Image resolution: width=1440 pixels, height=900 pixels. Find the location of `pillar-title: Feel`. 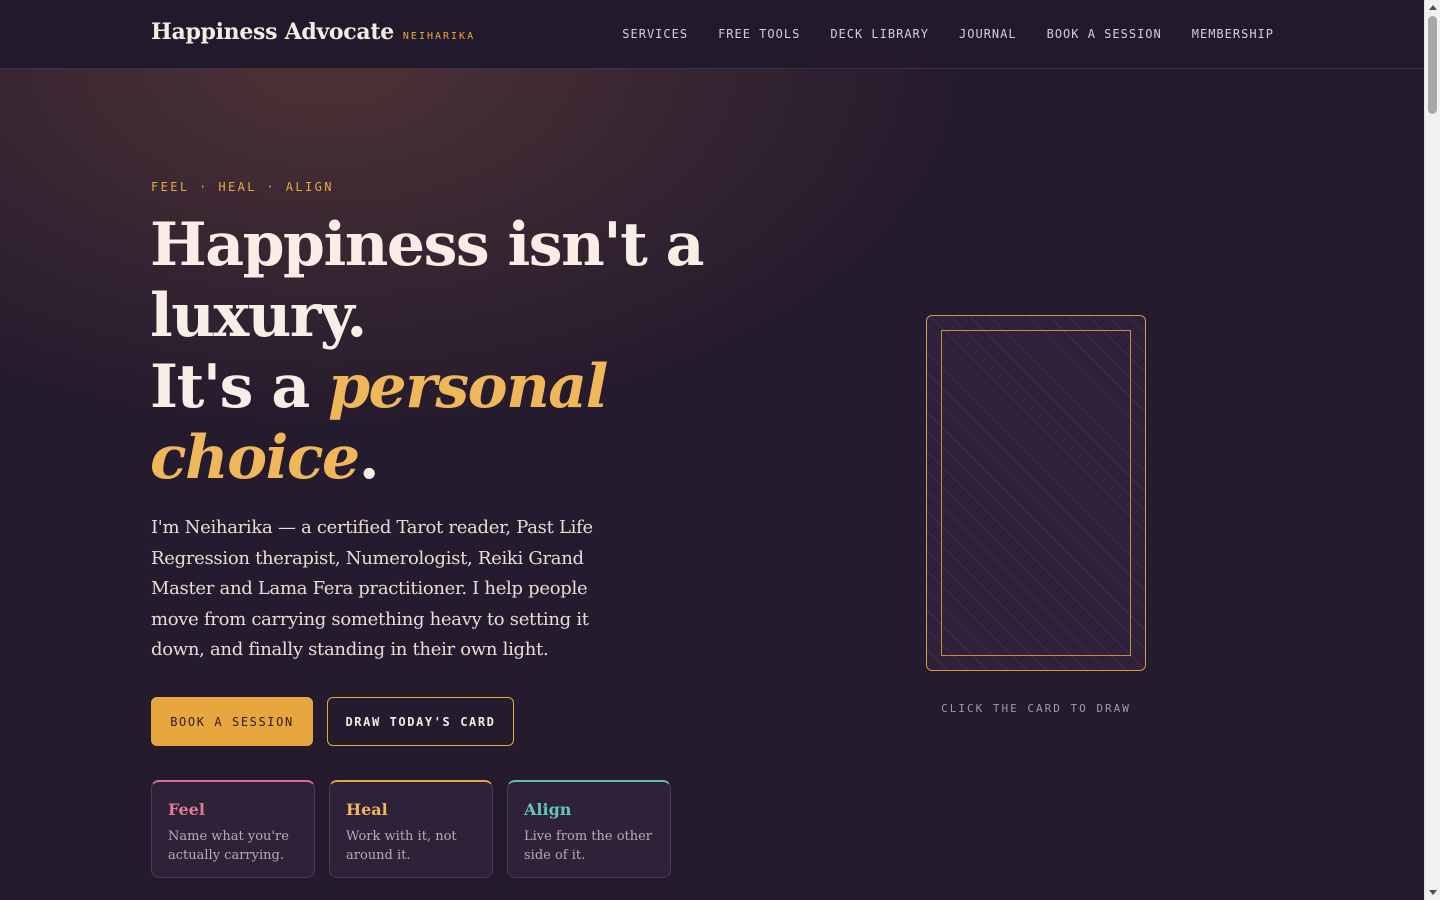

pillar-title: Feel is located at coordinates (186, 809).